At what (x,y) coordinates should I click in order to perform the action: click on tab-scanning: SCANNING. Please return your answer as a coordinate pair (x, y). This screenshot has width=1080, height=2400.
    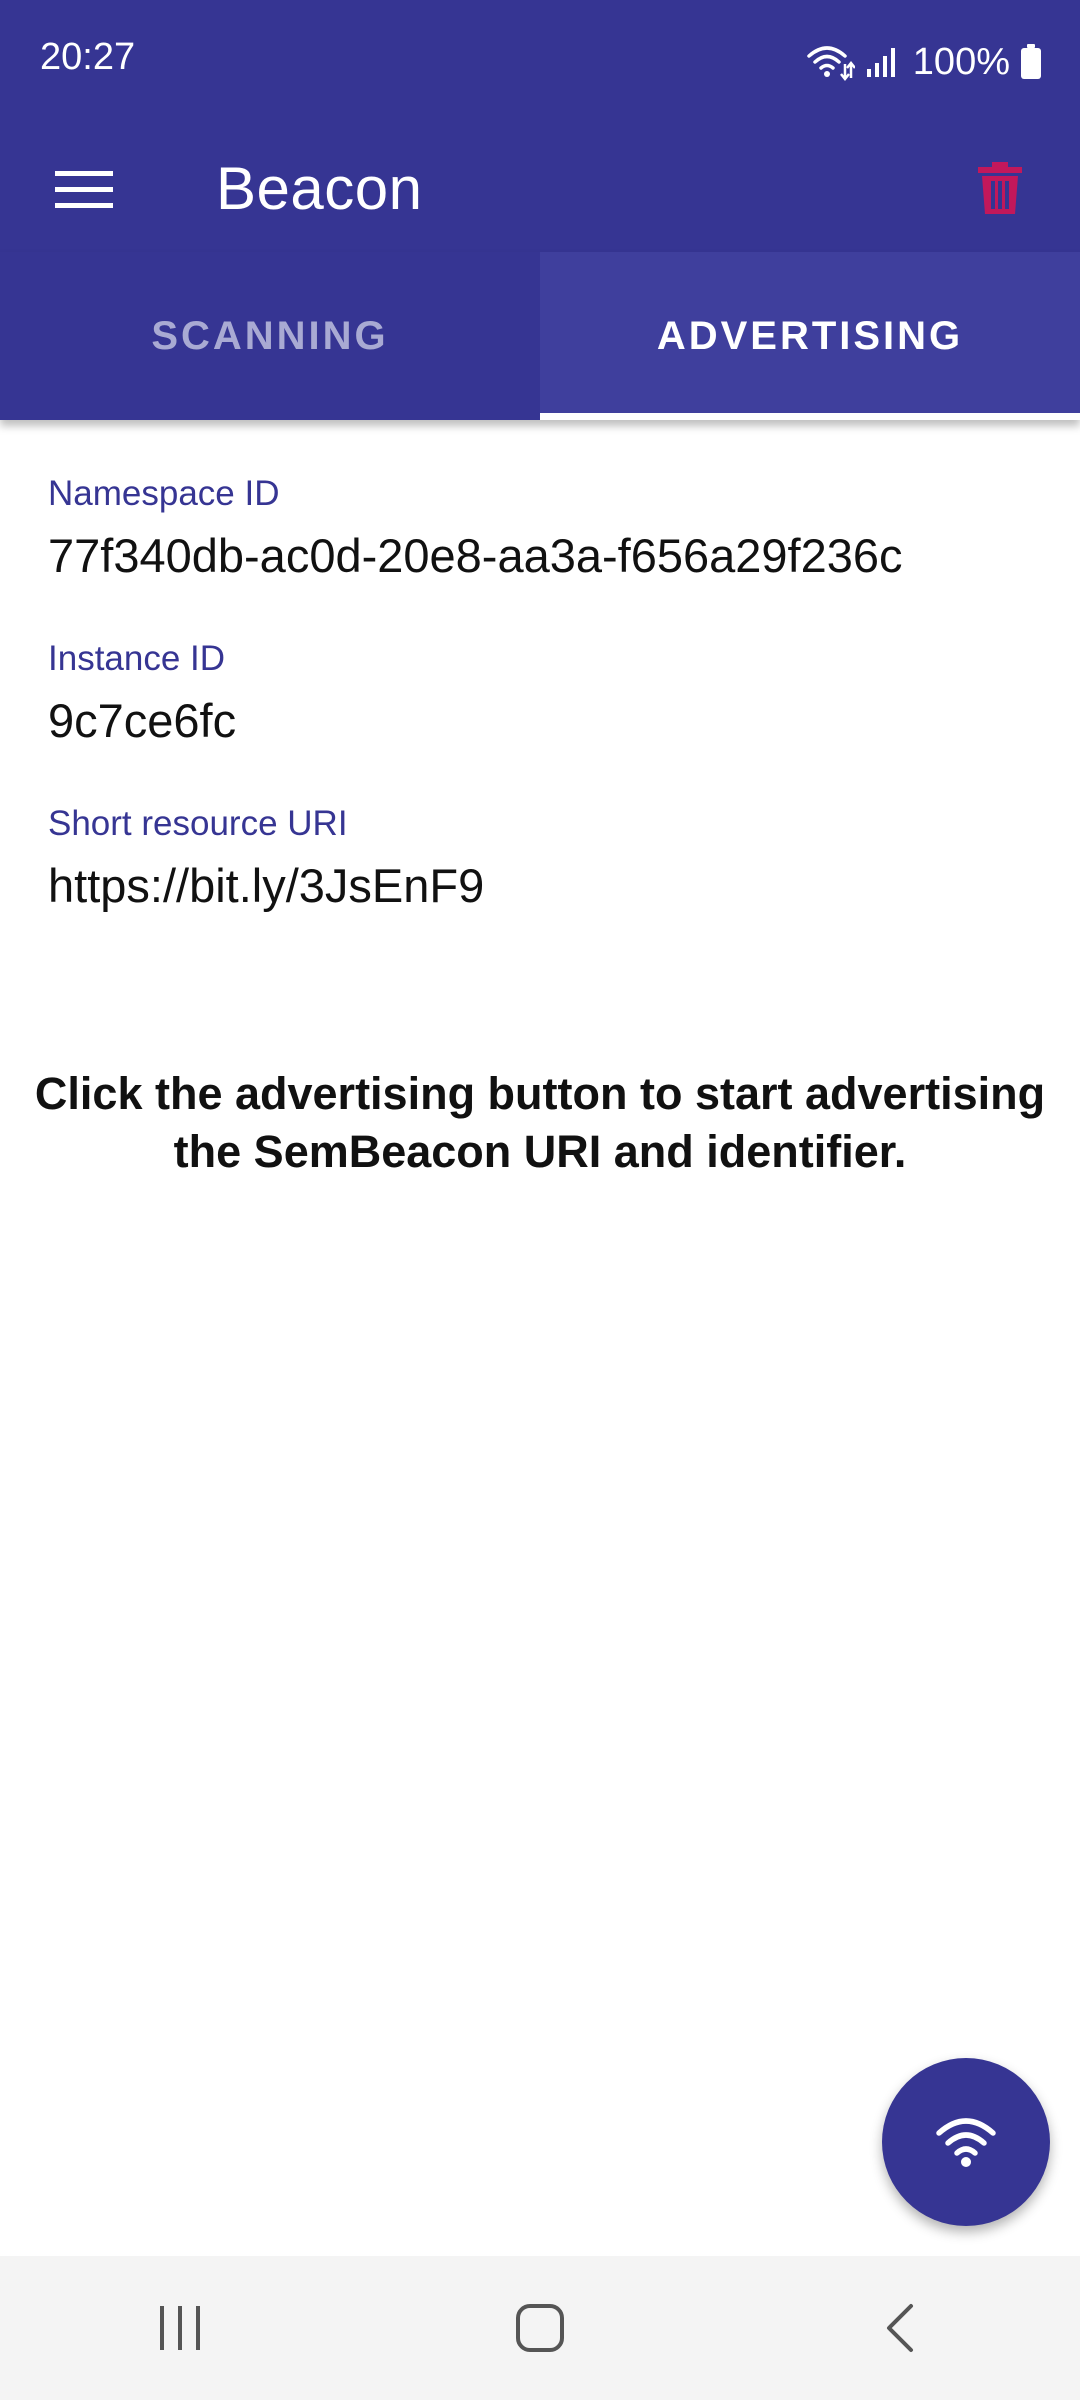
    Looking at the image, I should click on (270, 336).